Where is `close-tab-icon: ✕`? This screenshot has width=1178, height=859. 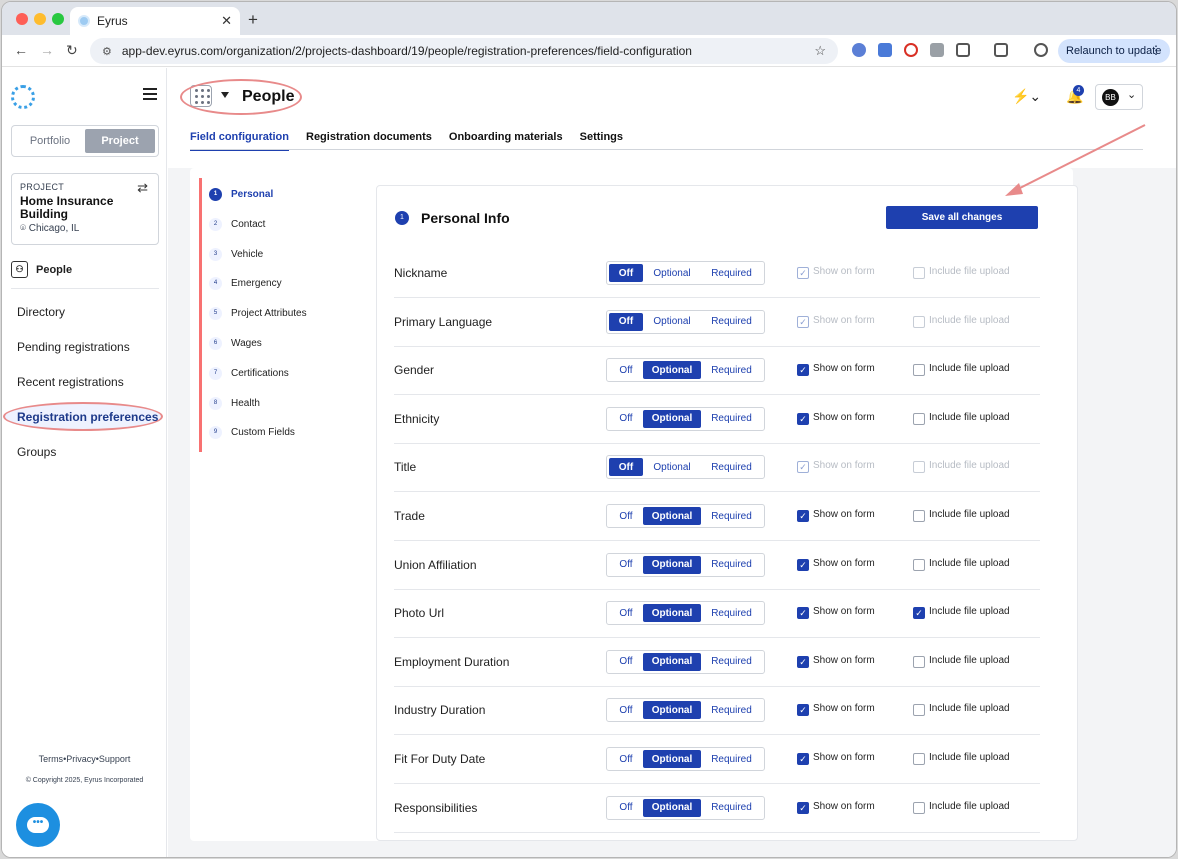
close-tab-icon: ✕ is located at coordinates (226, 21).